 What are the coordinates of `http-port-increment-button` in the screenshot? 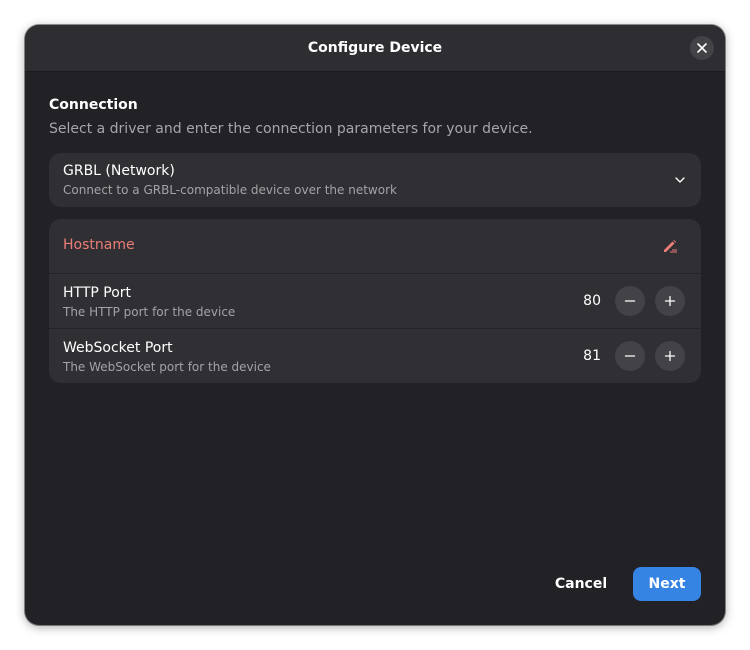 It's located at (670, 301).